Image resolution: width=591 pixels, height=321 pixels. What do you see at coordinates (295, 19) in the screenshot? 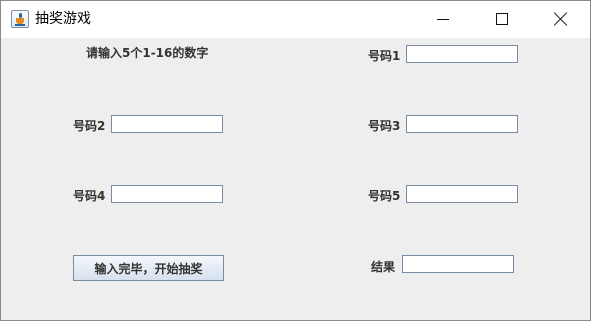
I see `title-bar: 抽奖游戏` at bounding box center [295, 19].